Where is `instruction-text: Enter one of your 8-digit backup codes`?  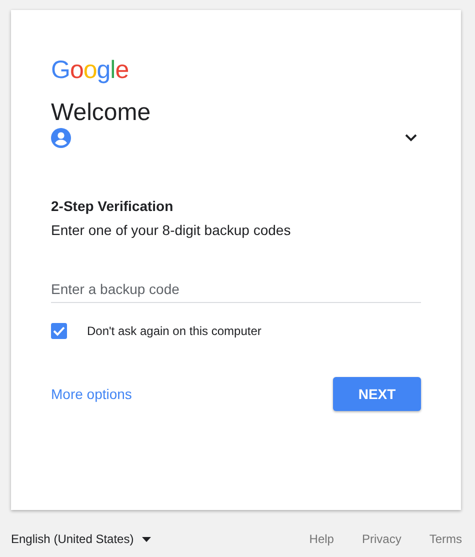
instruction-text: Enter one of your 8-digit backup codes is located at coordinates (171, 230).